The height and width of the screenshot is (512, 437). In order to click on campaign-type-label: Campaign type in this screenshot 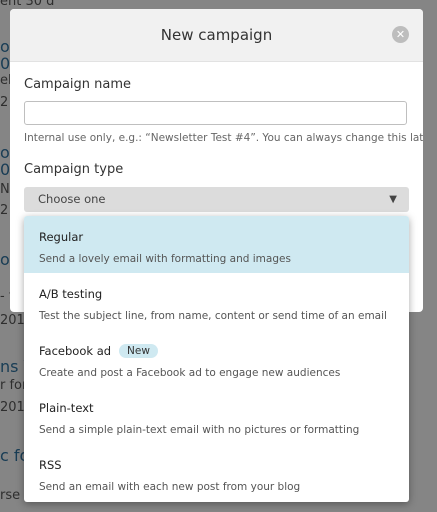, I will do `click(74, 169)`.